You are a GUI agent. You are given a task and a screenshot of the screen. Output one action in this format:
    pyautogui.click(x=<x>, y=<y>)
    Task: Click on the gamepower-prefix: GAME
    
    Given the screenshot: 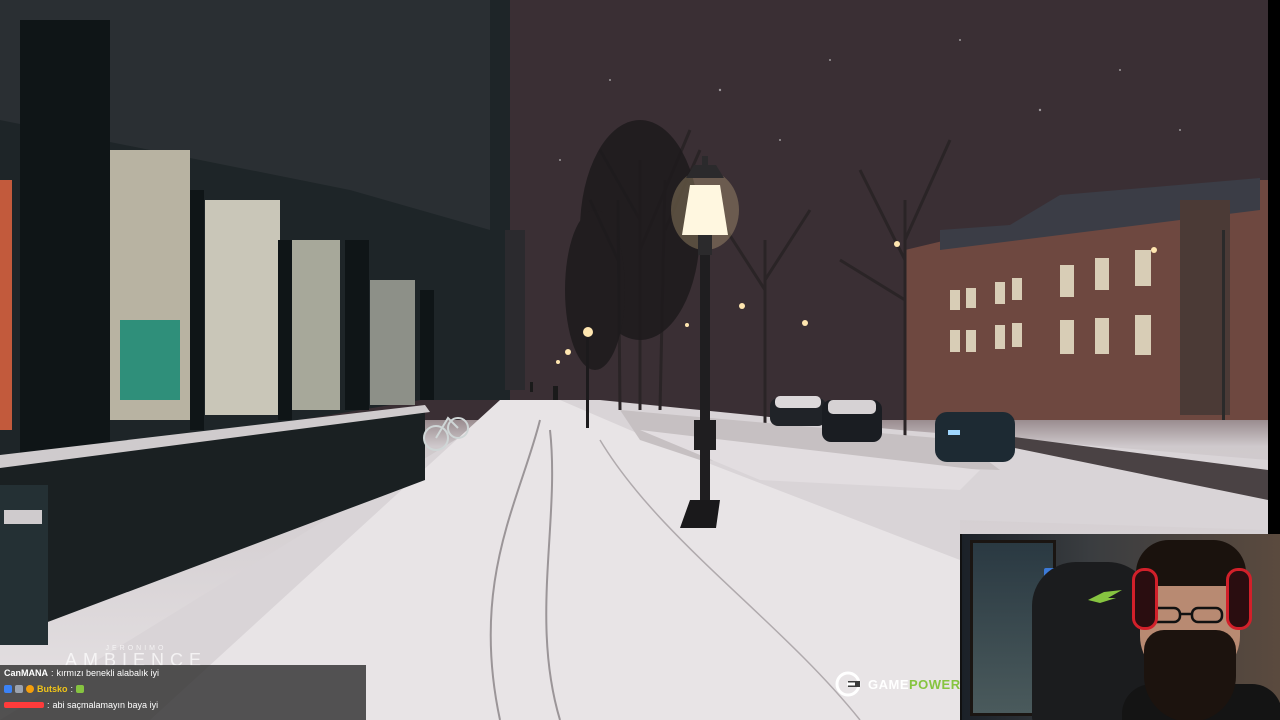 What is the action you would take?
    pyautogui.click(x=888, y=684)
    